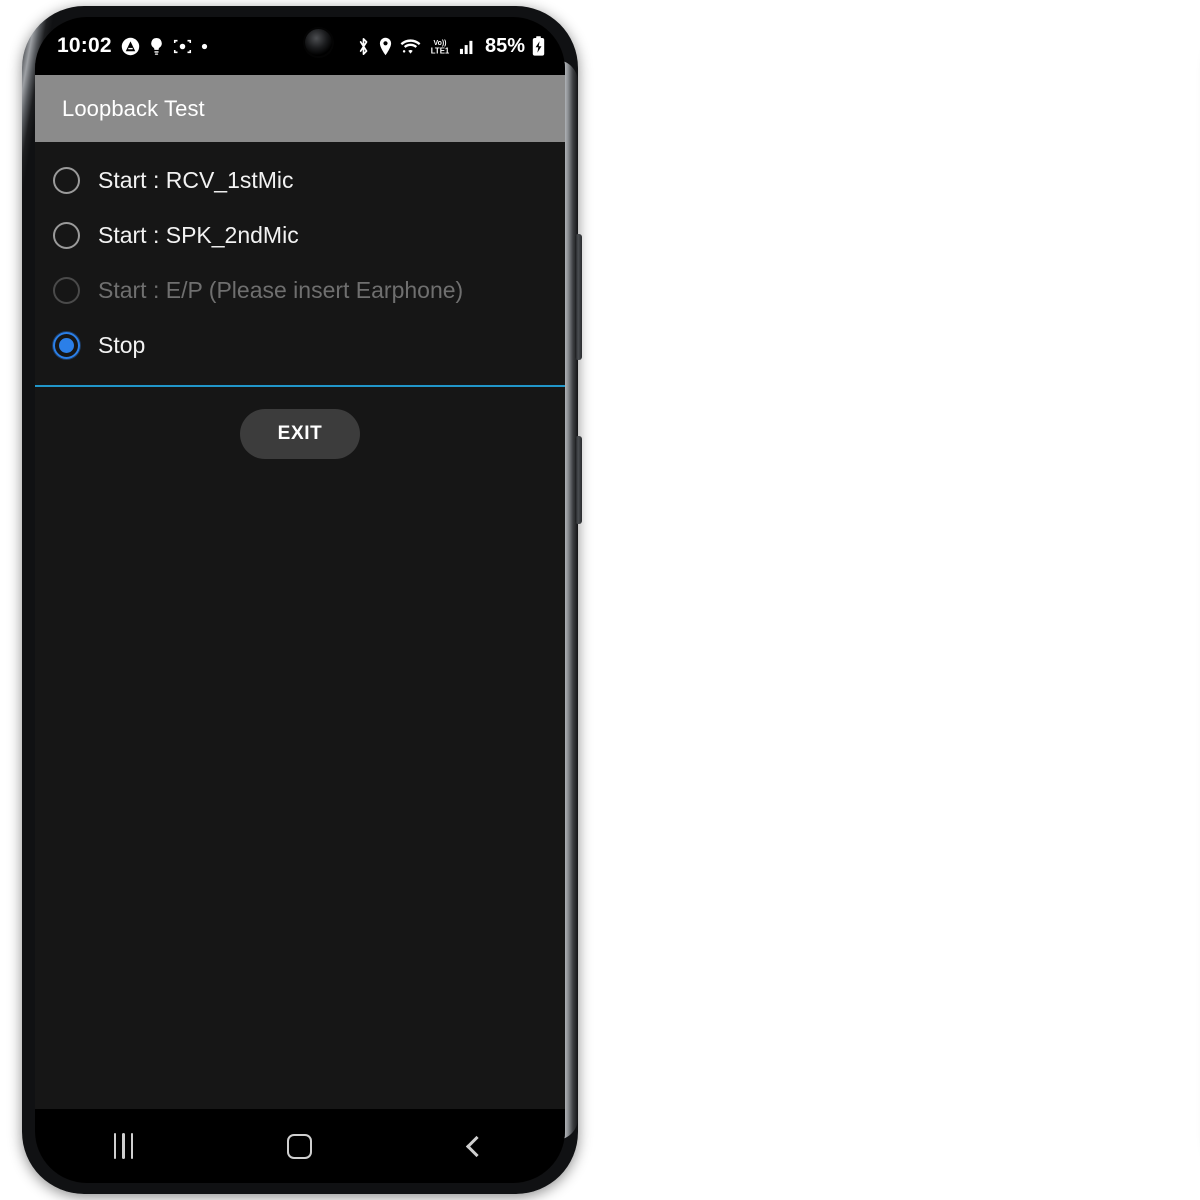 The image size is (1200, 1200). What do you see at coordinates (156, 46) in the screenshot?
I see `lightbulb-icon` at bounding box center [156, 46].